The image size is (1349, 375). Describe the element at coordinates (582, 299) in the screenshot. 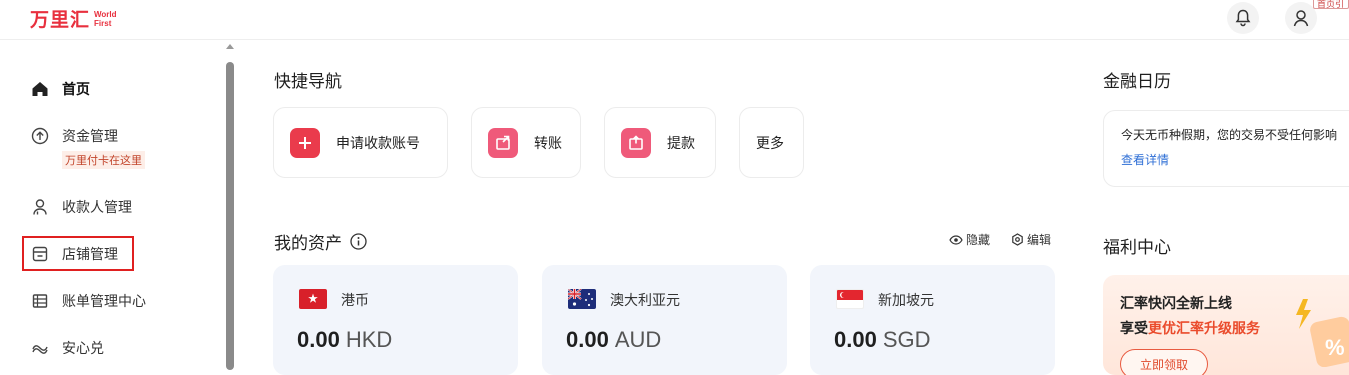

I see `au-flag-icon` at that location.